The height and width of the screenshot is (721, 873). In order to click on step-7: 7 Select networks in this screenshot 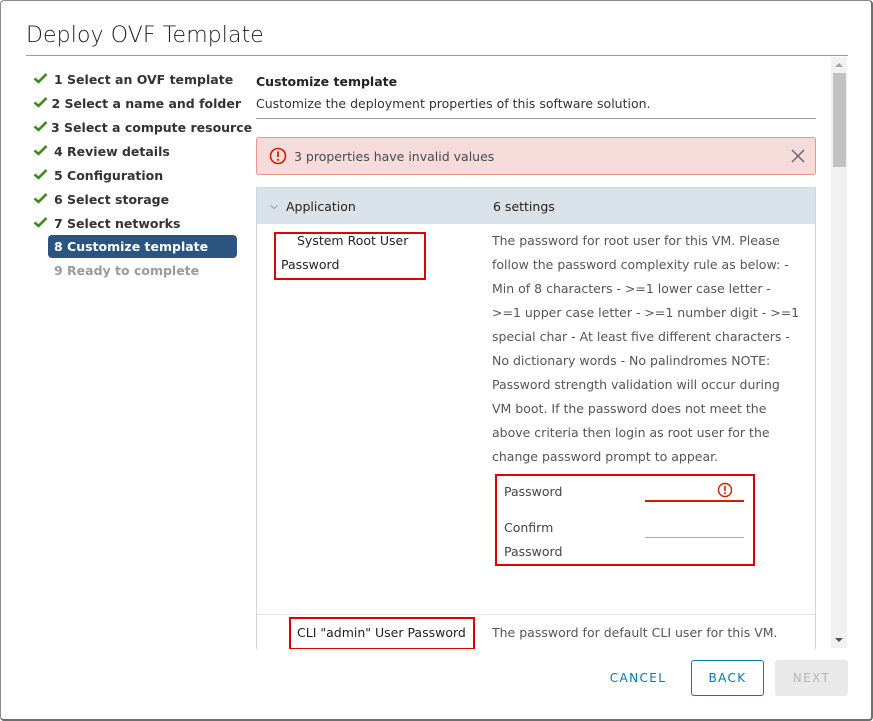, I will do `click(136, 223)`.